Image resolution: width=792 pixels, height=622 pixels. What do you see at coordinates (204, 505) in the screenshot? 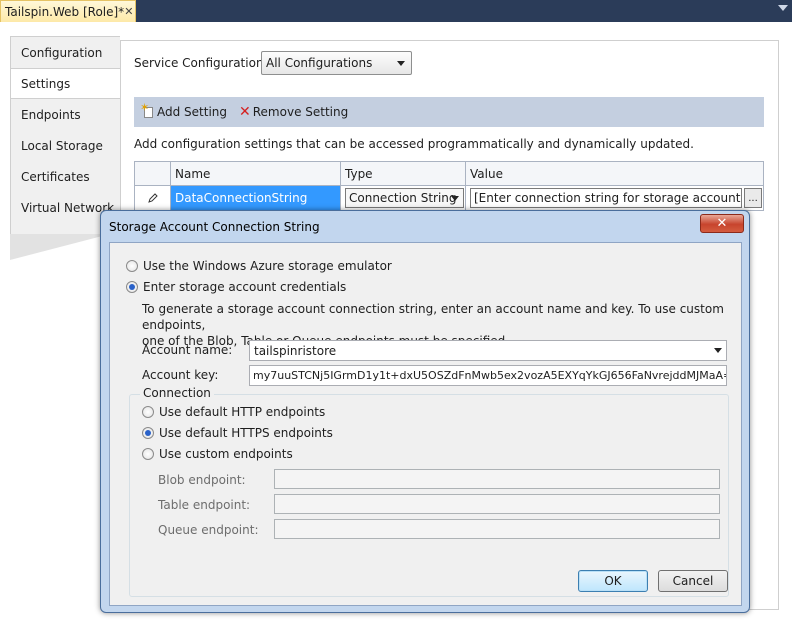
I see `table-endpoint-label: Table endpoint:` at bounding box center [204, 505].